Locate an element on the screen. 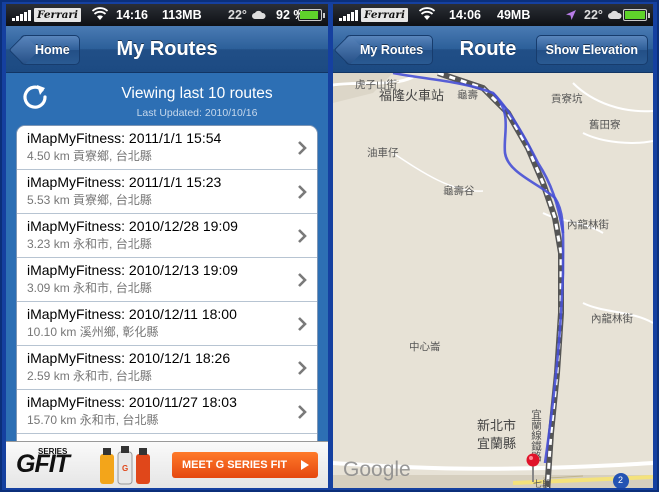 The height and width of the screenshot is (492, 659). refresh-icon is located at coordinates (35, 97).